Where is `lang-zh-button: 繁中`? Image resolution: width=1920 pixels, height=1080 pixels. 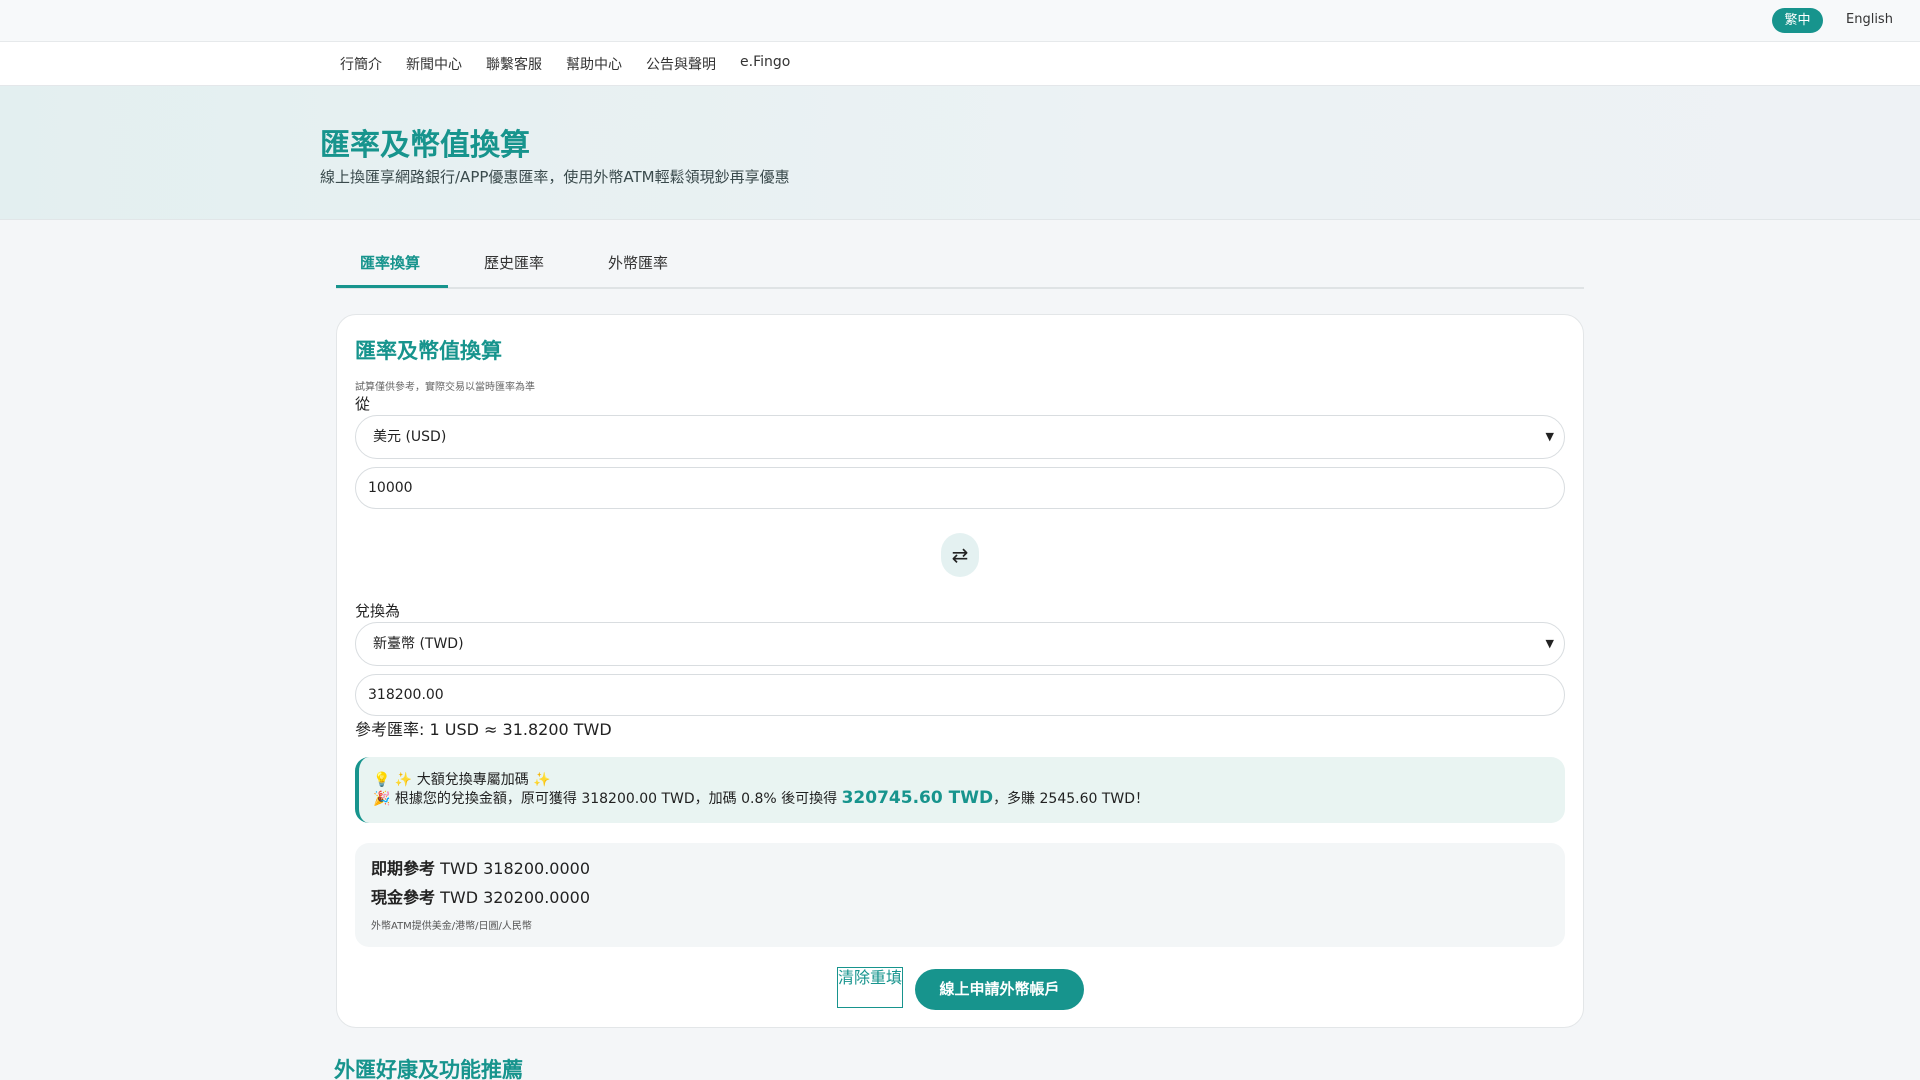
lang-zh-button: 繁中 is located at coordinates (1797, 20).